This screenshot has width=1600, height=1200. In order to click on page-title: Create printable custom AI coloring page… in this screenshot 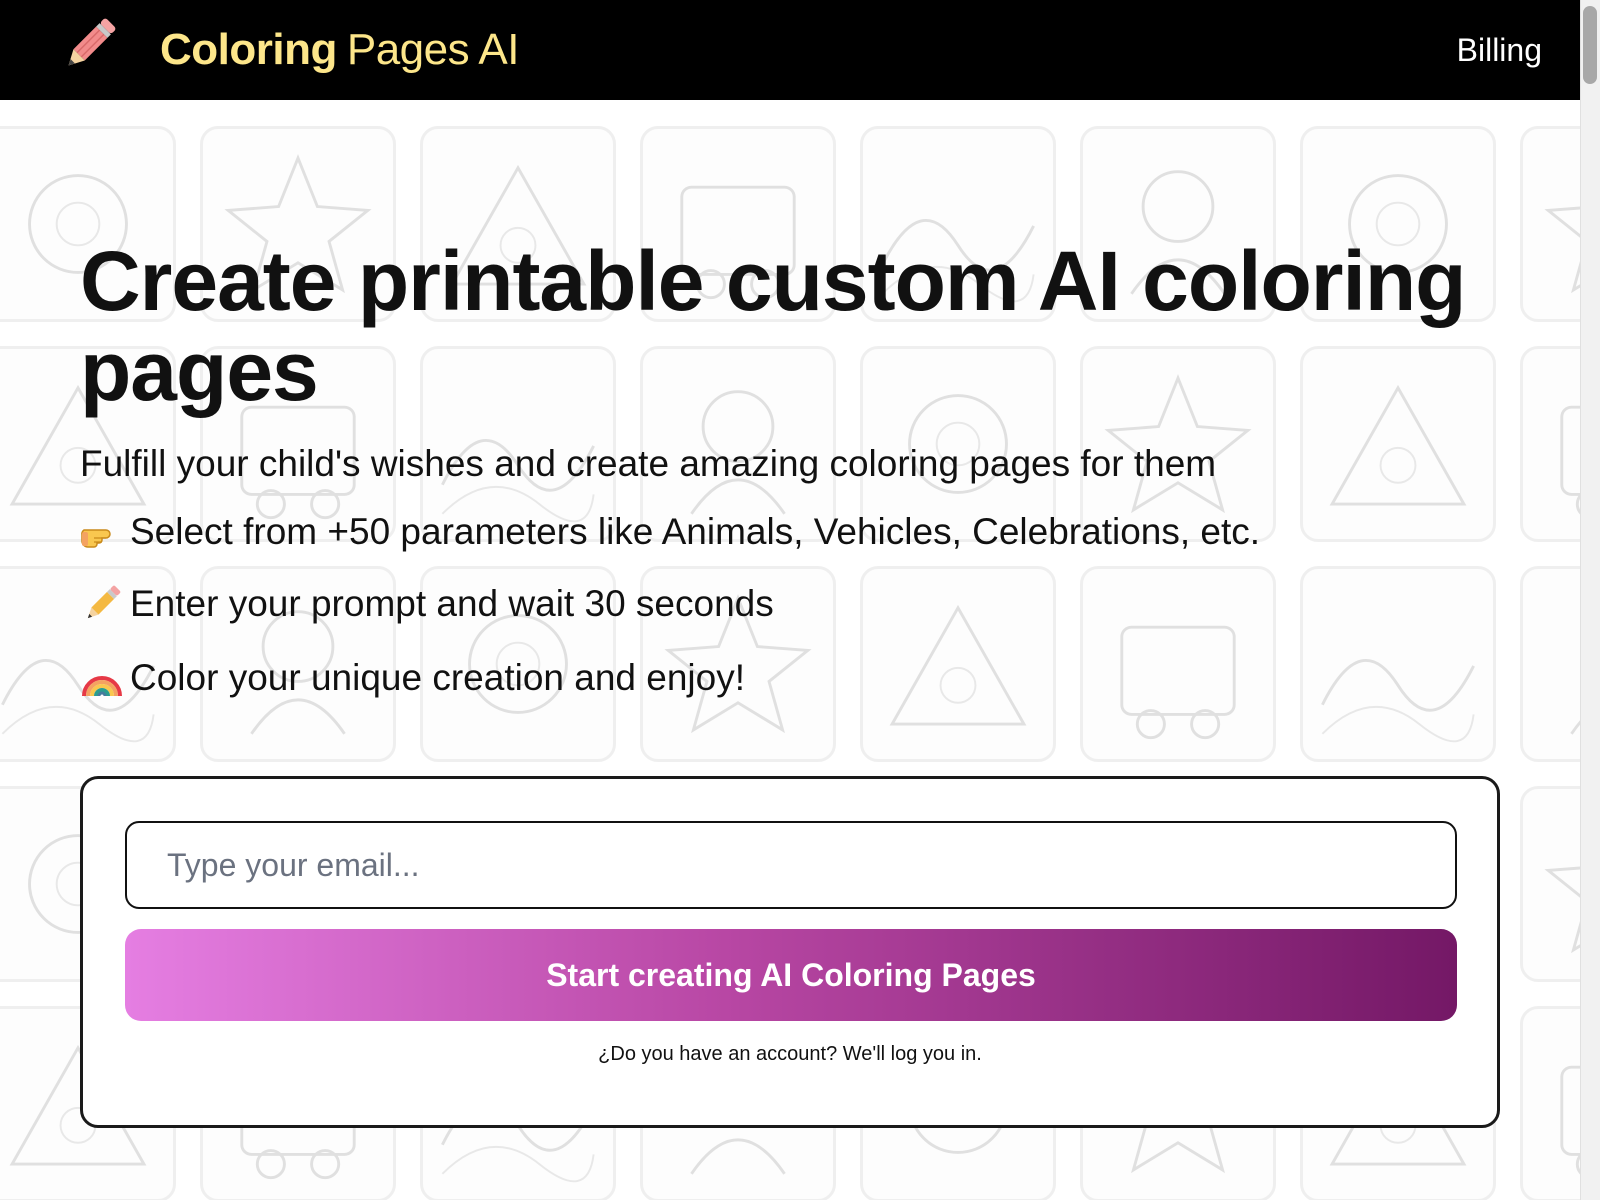, I will do `click(773, 326)`.